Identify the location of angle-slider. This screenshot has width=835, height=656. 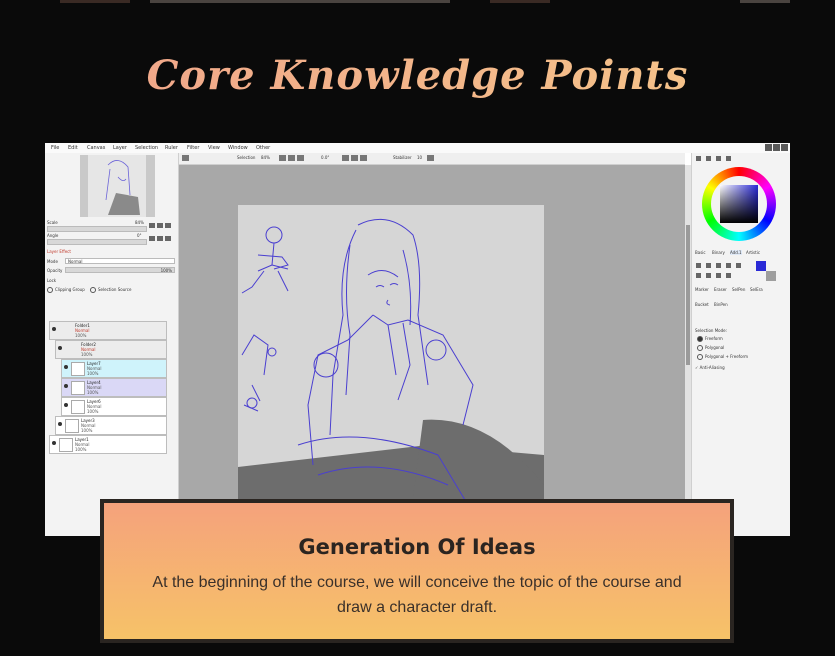
(97, 242).